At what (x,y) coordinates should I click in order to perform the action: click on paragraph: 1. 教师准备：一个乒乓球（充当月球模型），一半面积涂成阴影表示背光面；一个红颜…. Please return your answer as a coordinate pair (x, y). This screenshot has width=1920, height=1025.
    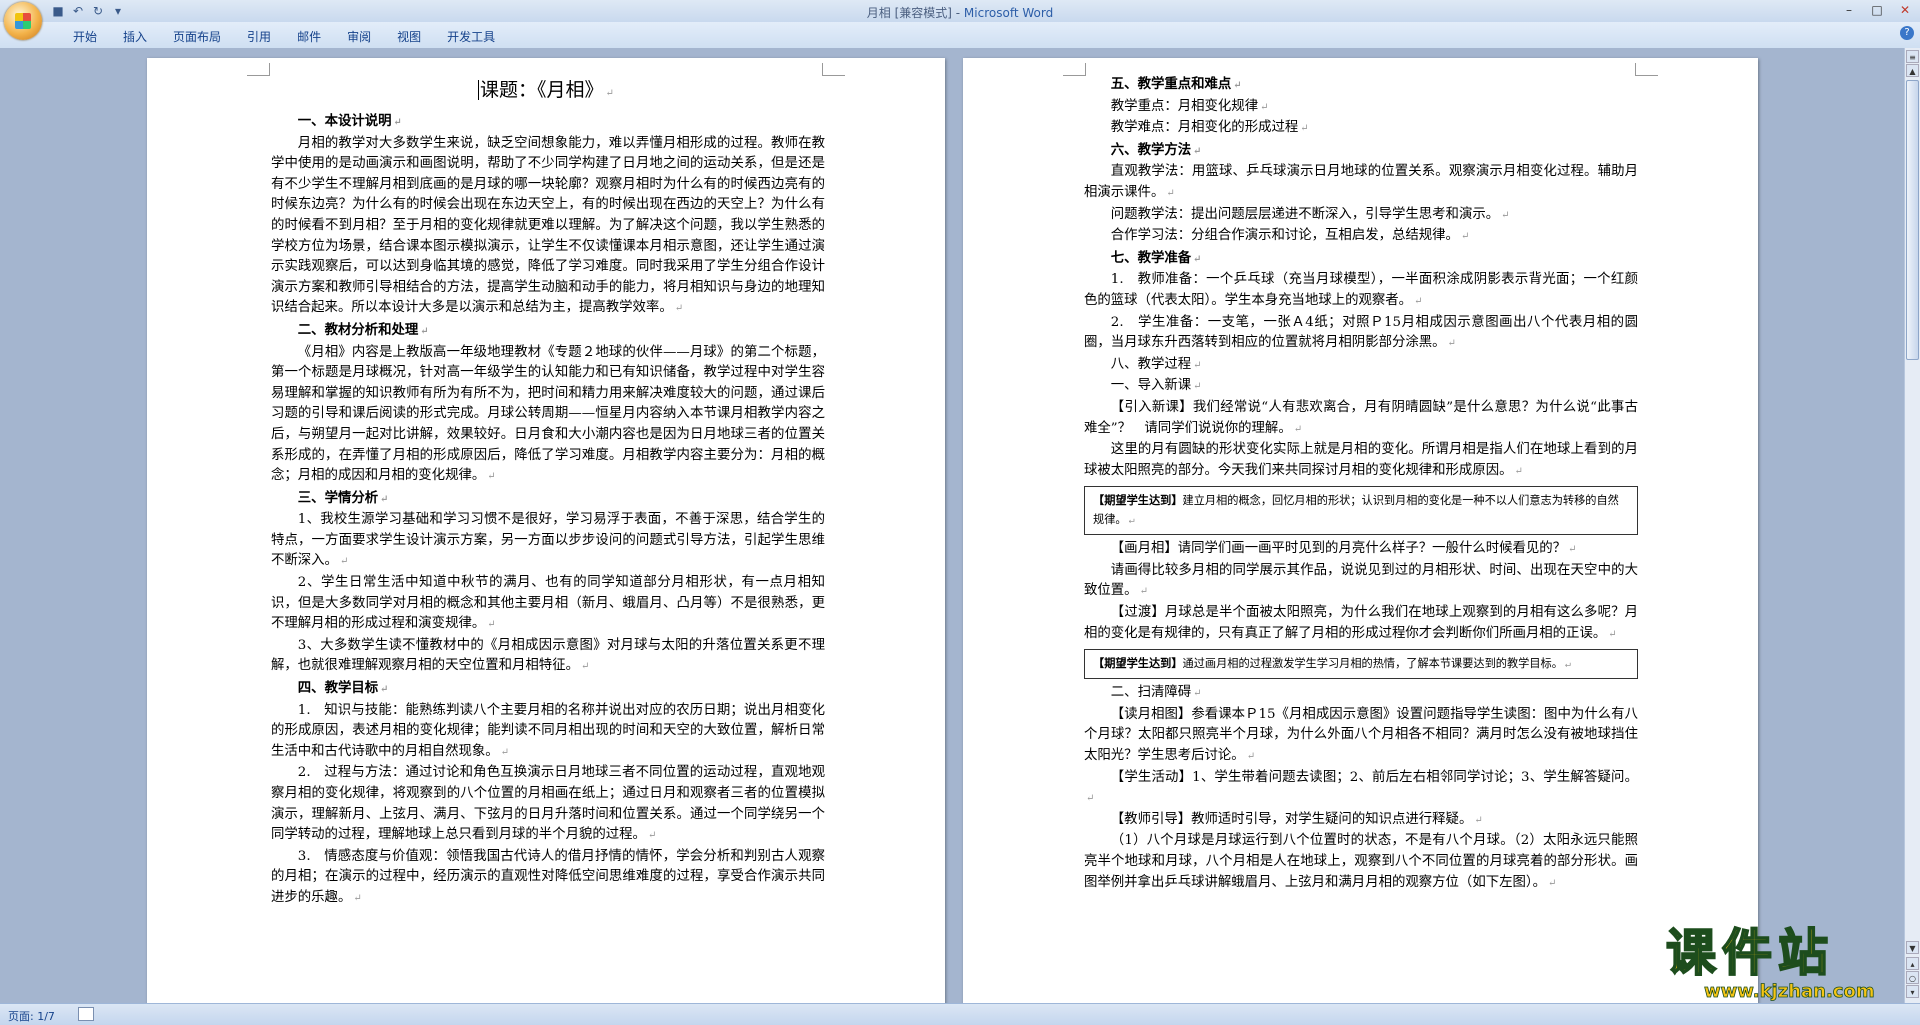
    Looking at the image, I should click on (1361, 290).